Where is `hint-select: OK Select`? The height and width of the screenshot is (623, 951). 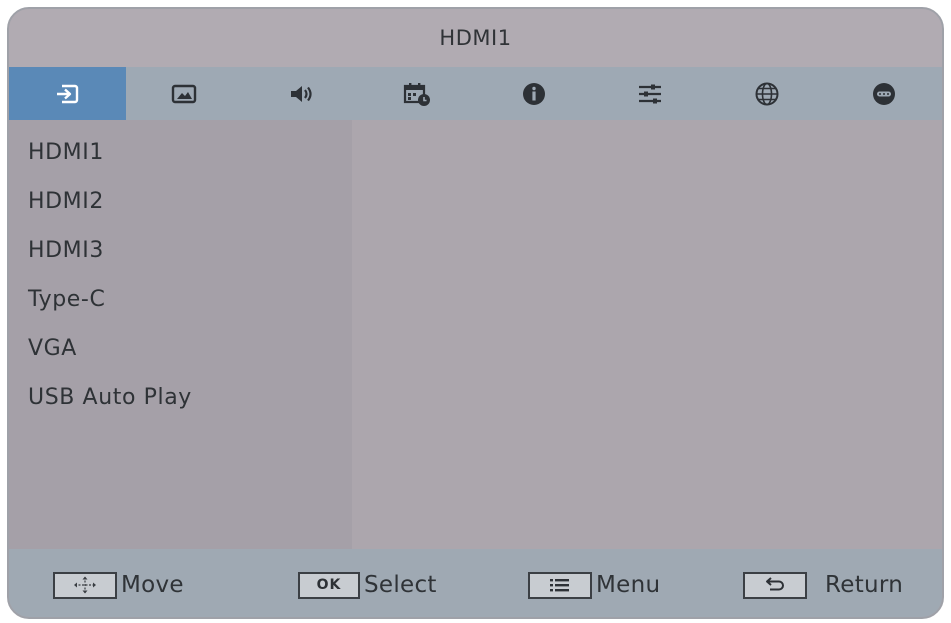
hint-select: OK Select is located at coordinates (367, 585).